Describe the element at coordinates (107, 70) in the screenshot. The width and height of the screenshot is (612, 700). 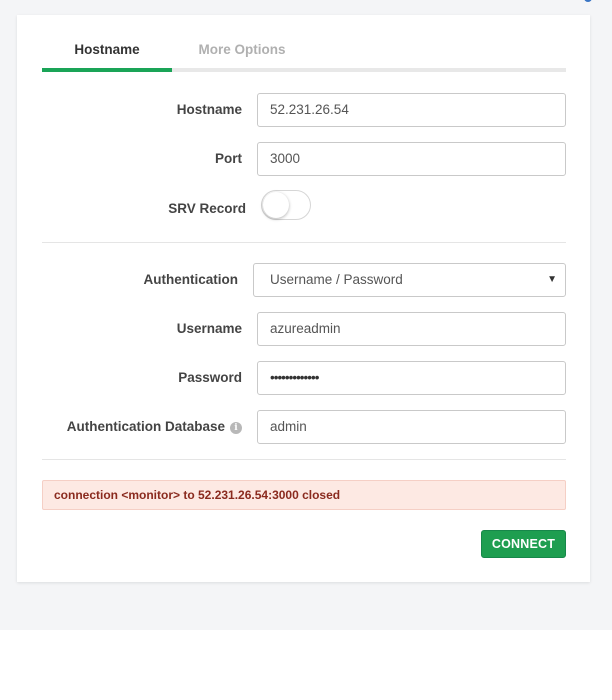
I see `active-tab-indicator` at that location.